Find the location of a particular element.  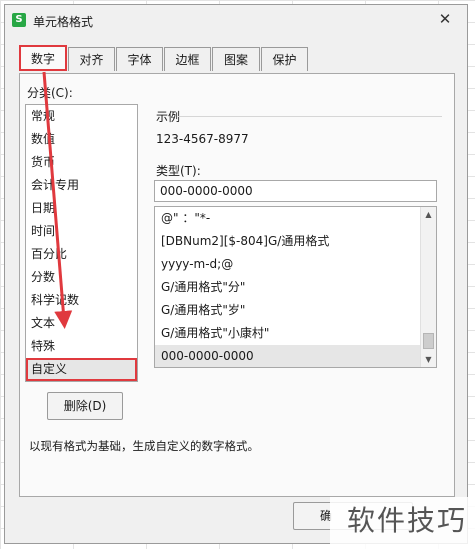

tab-pattern: 图案 is located at coordinates (236, 59).